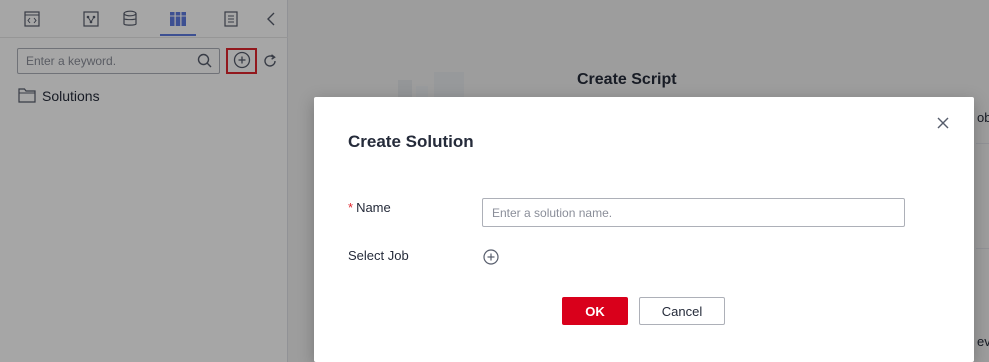  I want to click on select-job-label: Select Job, so click(378, 255).